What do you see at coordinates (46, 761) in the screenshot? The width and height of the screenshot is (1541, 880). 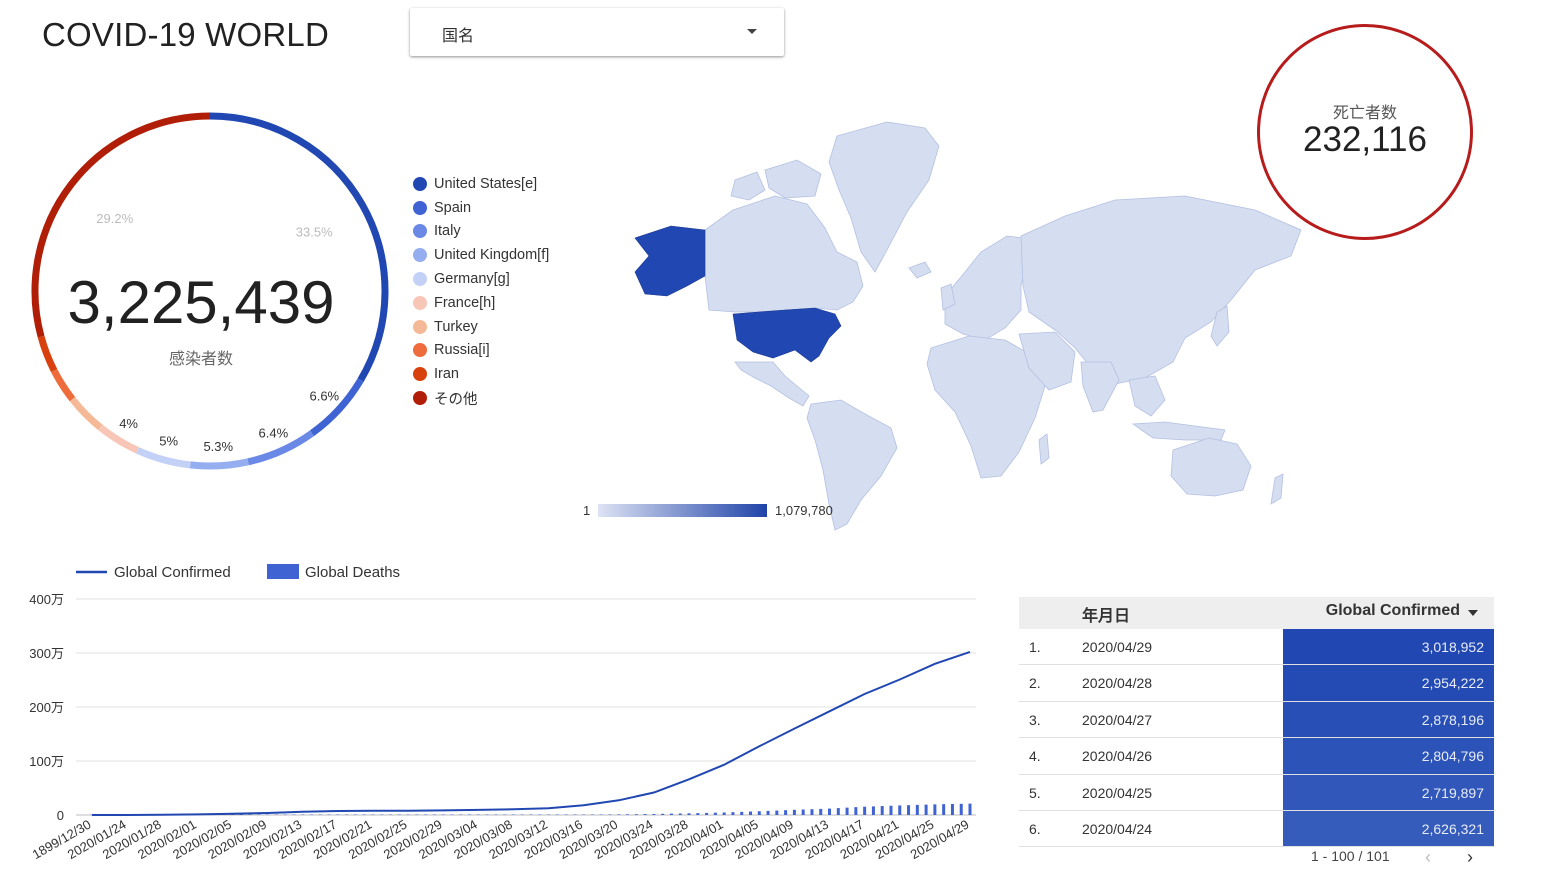 I see `y-tick-label: 100万` at bounding box center [46, 761].